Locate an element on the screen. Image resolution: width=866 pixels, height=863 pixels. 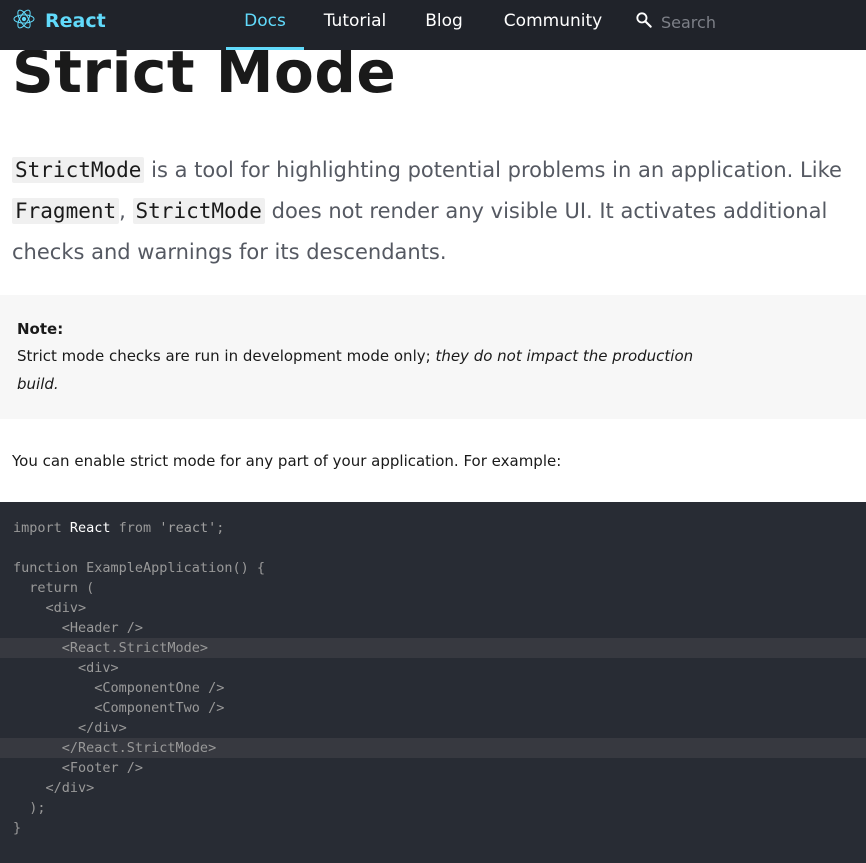
inline-code-strictmode-2: StrictMode is located at coordinates (198, 211).